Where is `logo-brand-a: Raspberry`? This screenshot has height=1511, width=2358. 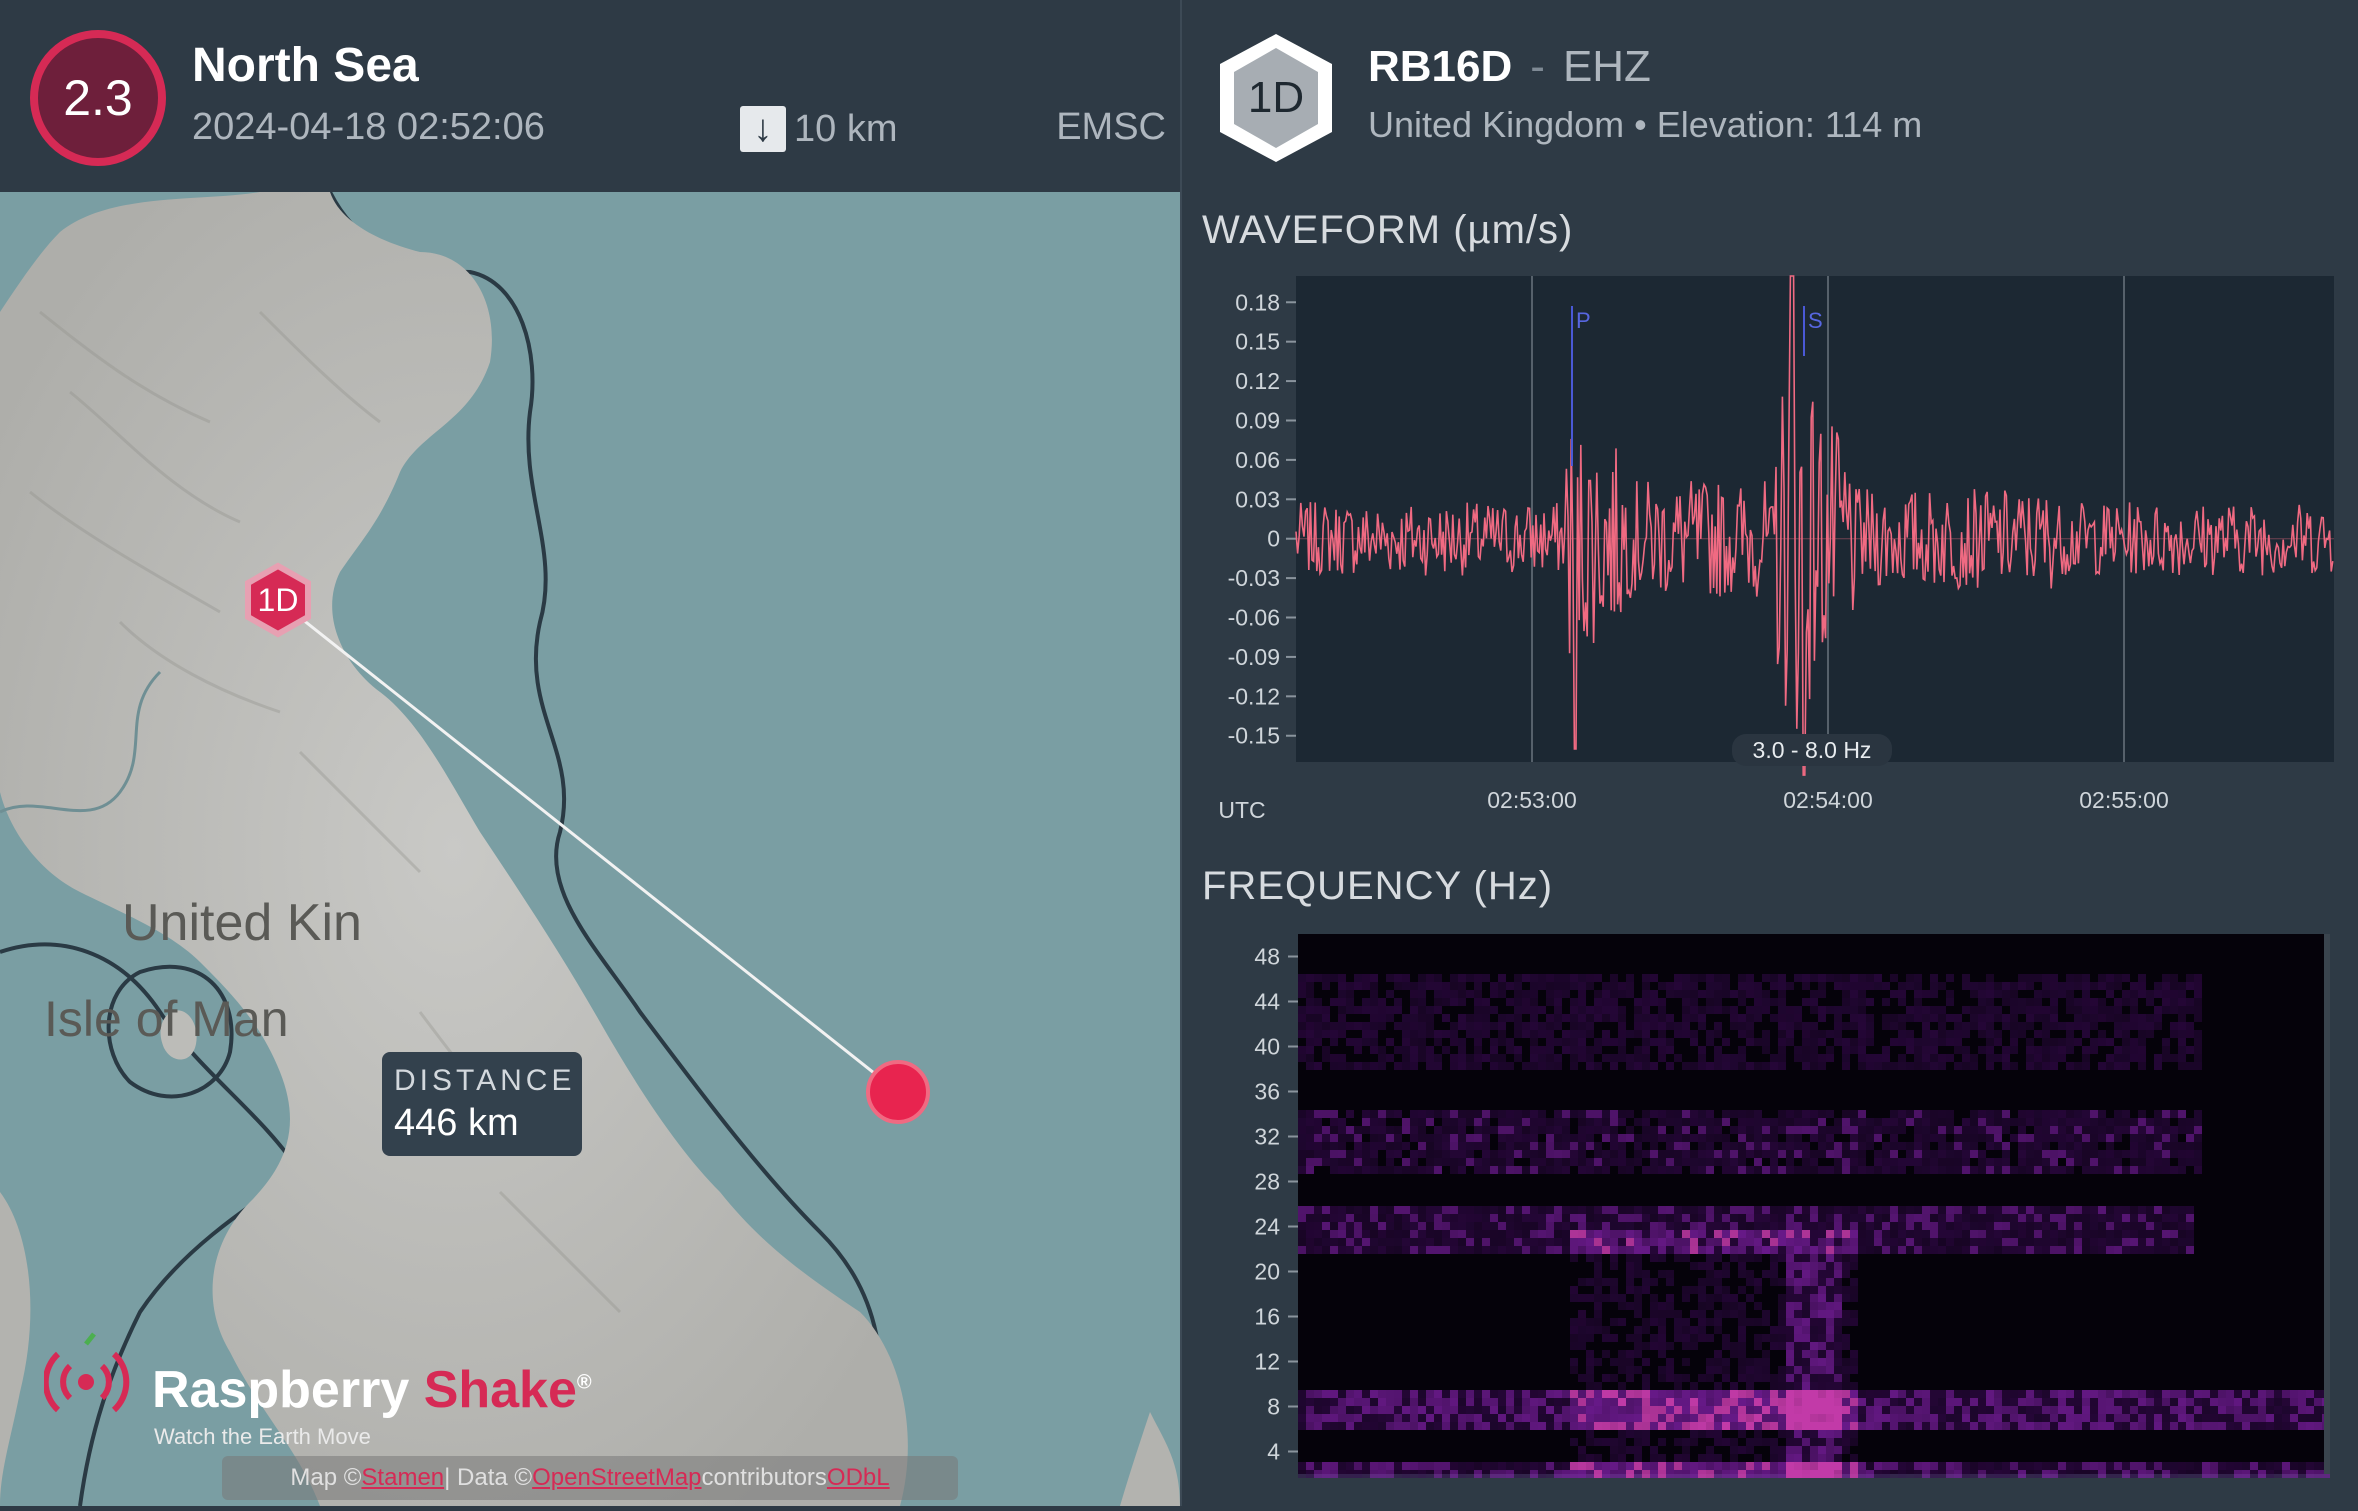 logo-brand-a: Raspberry is located at coordinates (288, 1390).